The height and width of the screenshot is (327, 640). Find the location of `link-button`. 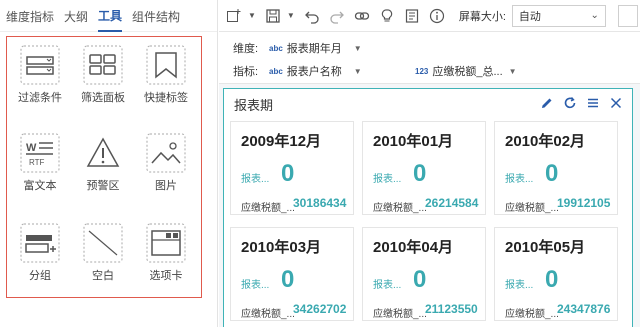

link-button is located at coordinates (362, 16).